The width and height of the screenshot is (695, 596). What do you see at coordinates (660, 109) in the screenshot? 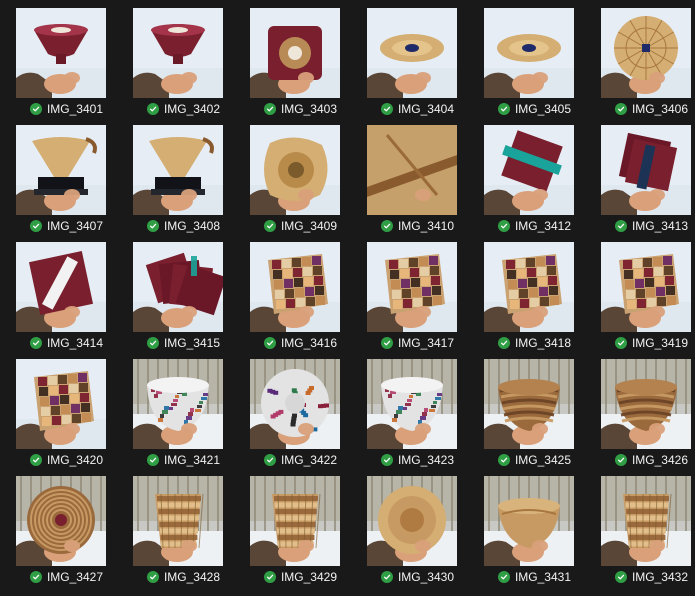
I see `thumbnail-label: IMG_3406` at bounding box center [660, 109].